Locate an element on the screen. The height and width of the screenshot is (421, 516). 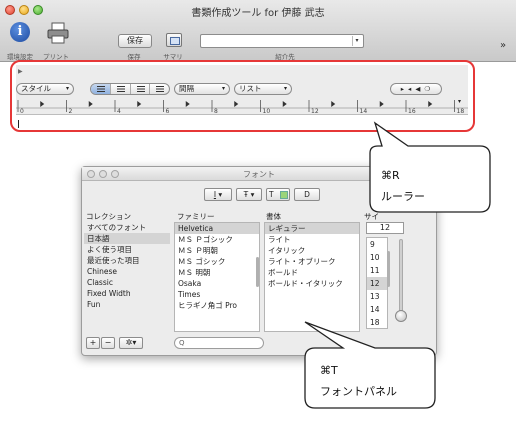
family-header: ファミリー is located at coordinates (196, 216).